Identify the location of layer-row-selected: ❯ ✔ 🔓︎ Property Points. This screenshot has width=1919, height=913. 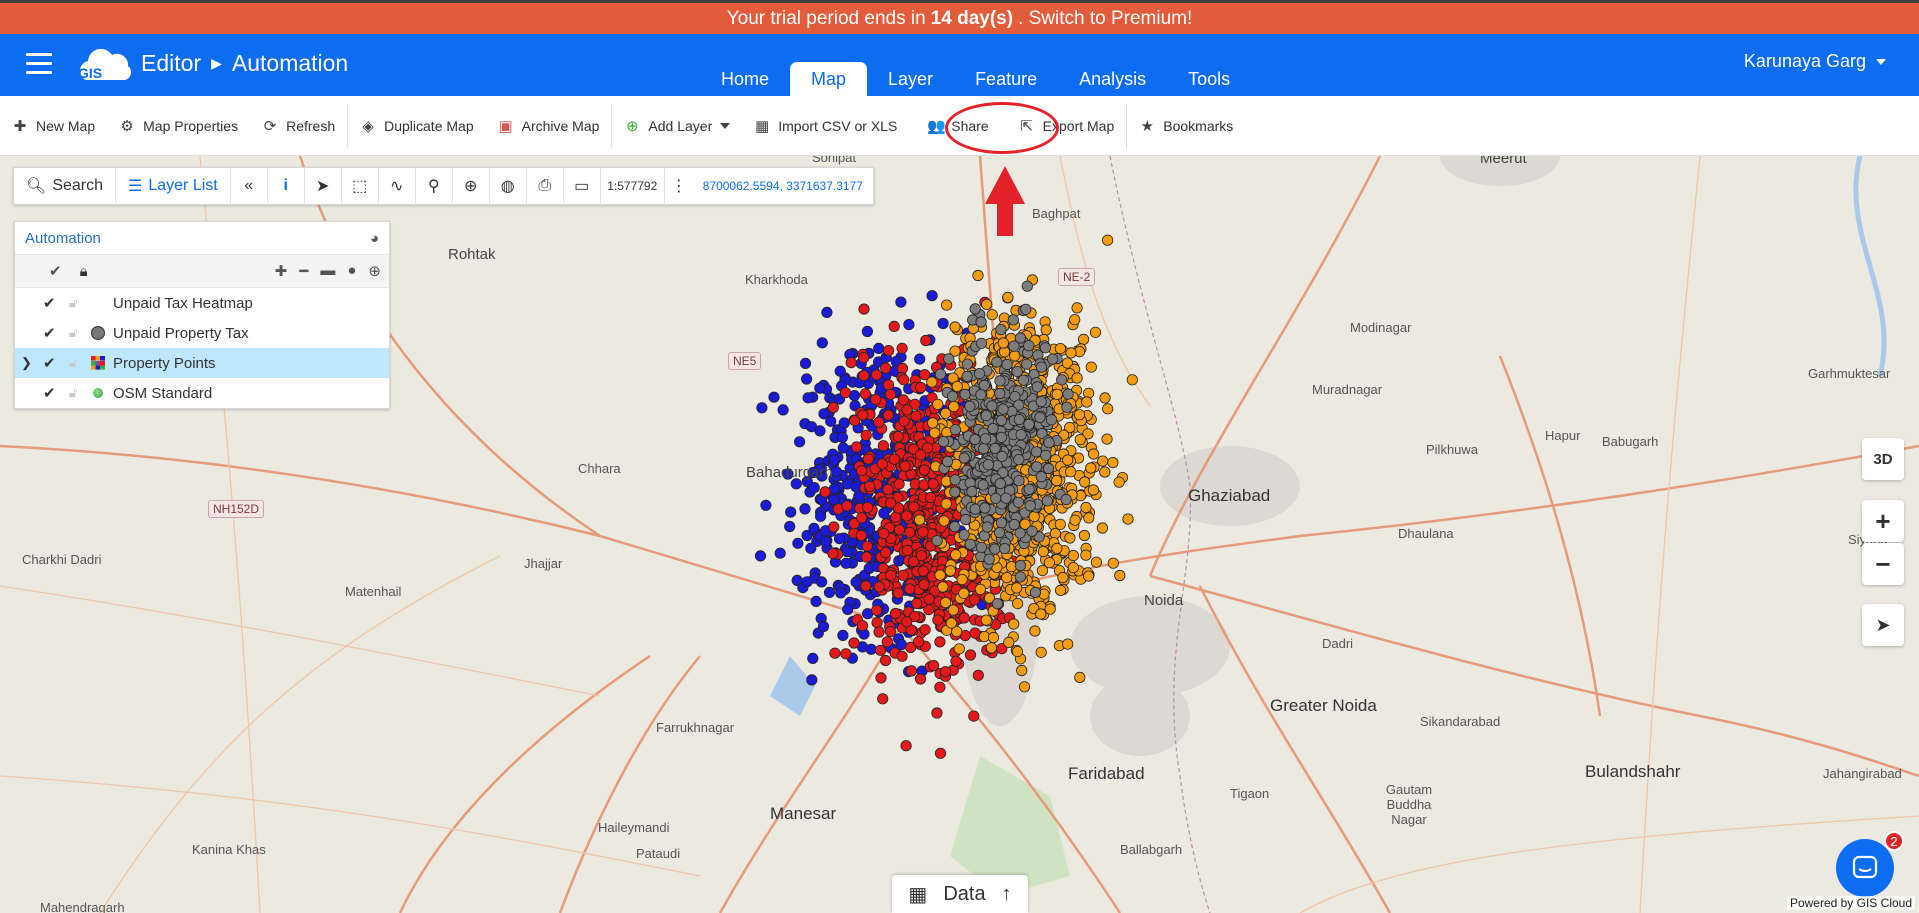
(202, 363).